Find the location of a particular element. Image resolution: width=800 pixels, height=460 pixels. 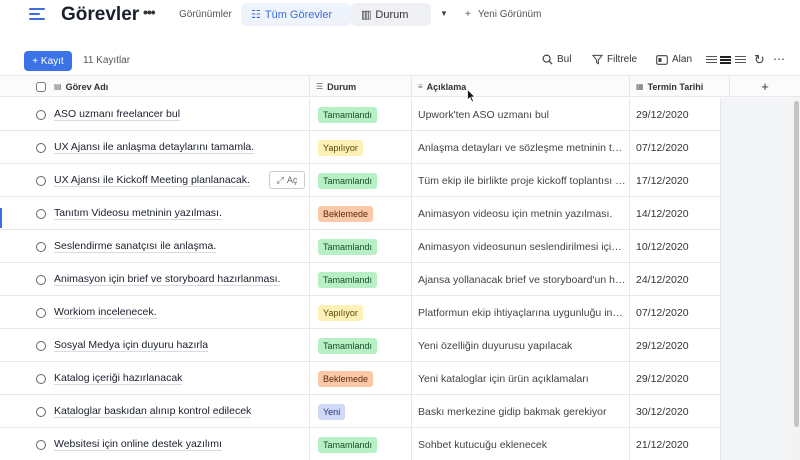

search-button: Bul is located at coordinates (556, 59).